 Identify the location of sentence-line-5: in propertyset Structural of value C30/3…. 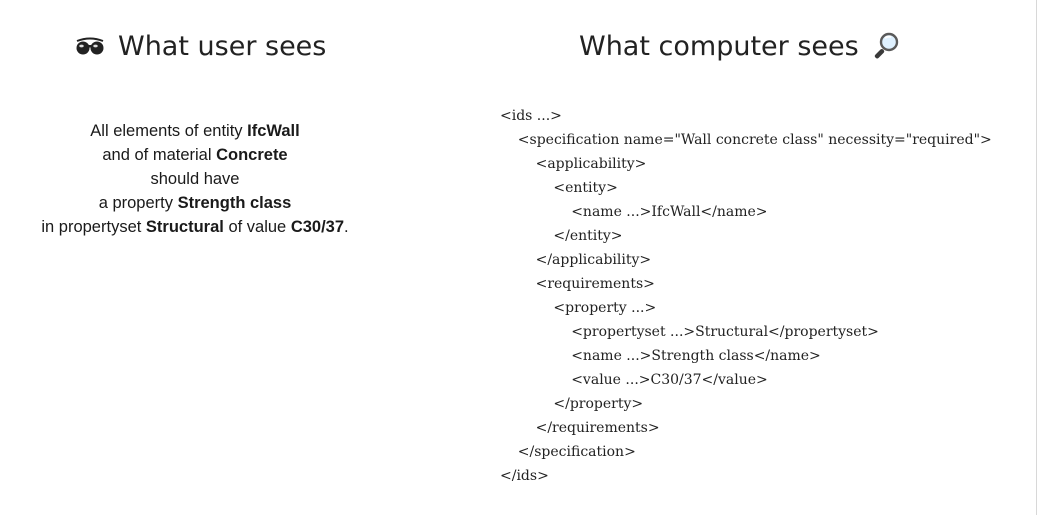
(195, 227).